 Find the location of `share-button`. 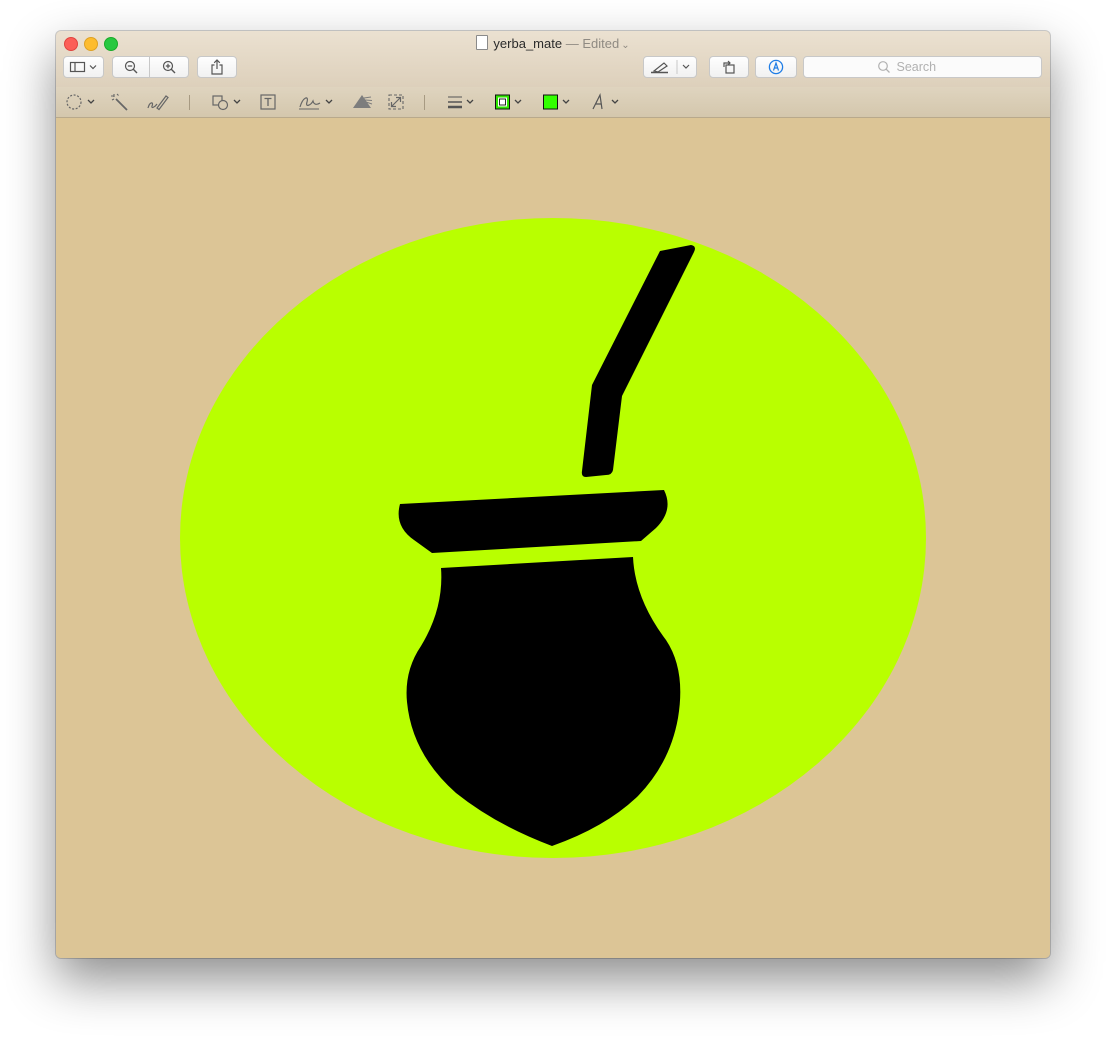

share-button is located at coordinates (217, 67).